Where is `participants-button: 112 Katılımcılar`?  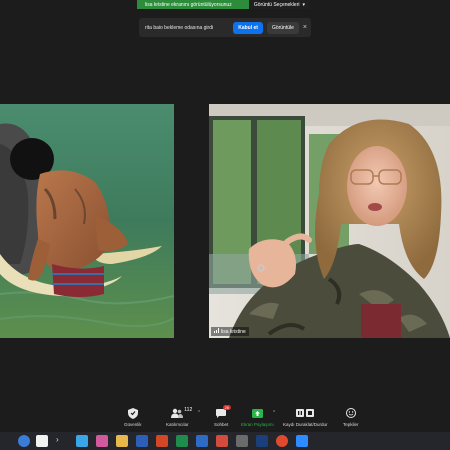
participants-button: 112 Katılımcılar is located at coordinates (179, 417).